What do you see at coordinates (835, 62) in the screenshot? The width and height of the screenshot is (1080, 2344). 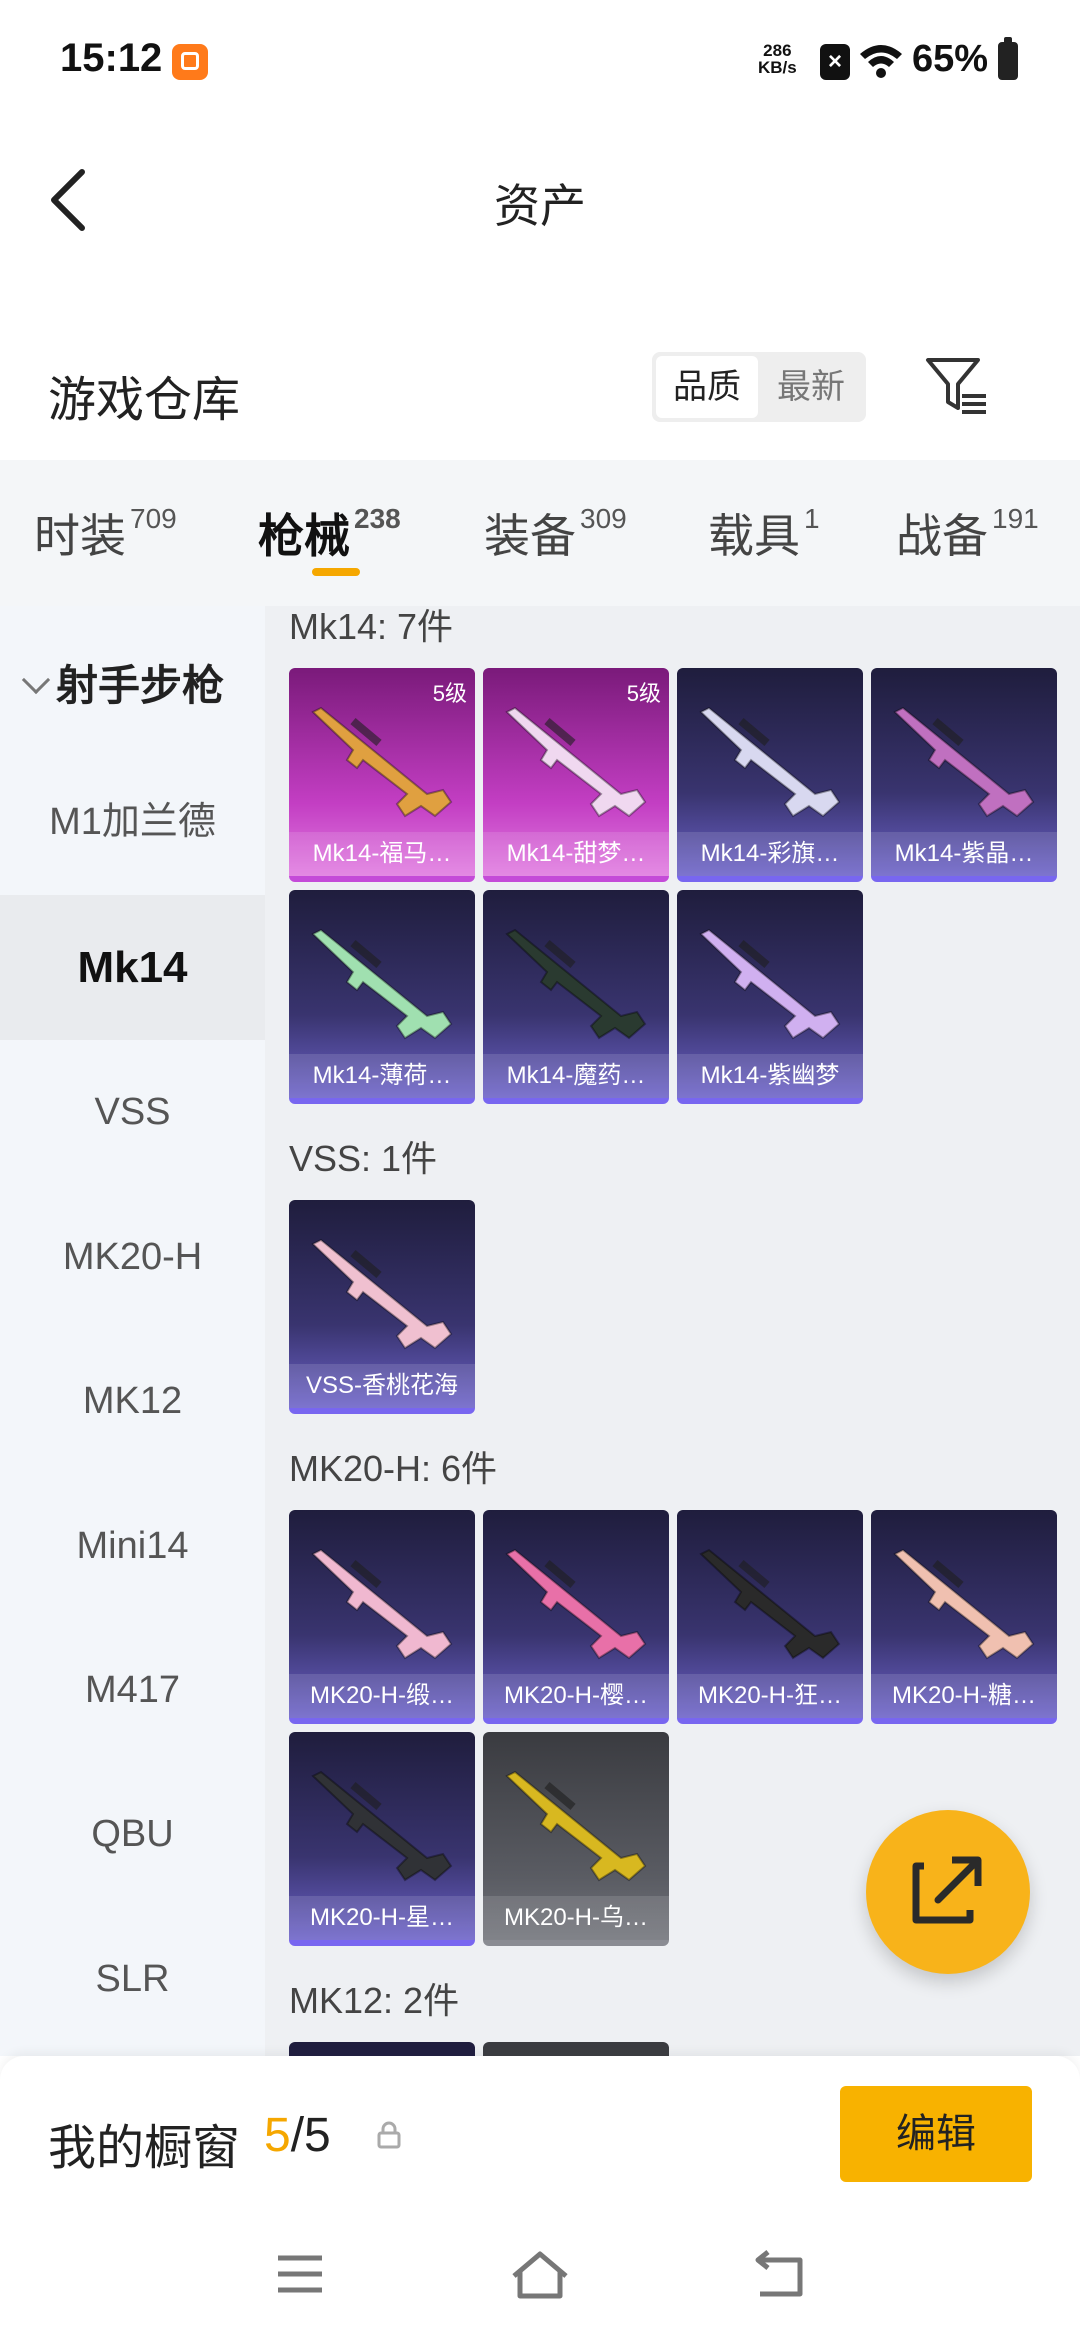 I see `no-sim-icon: ×` at bounding box center [835, 62].